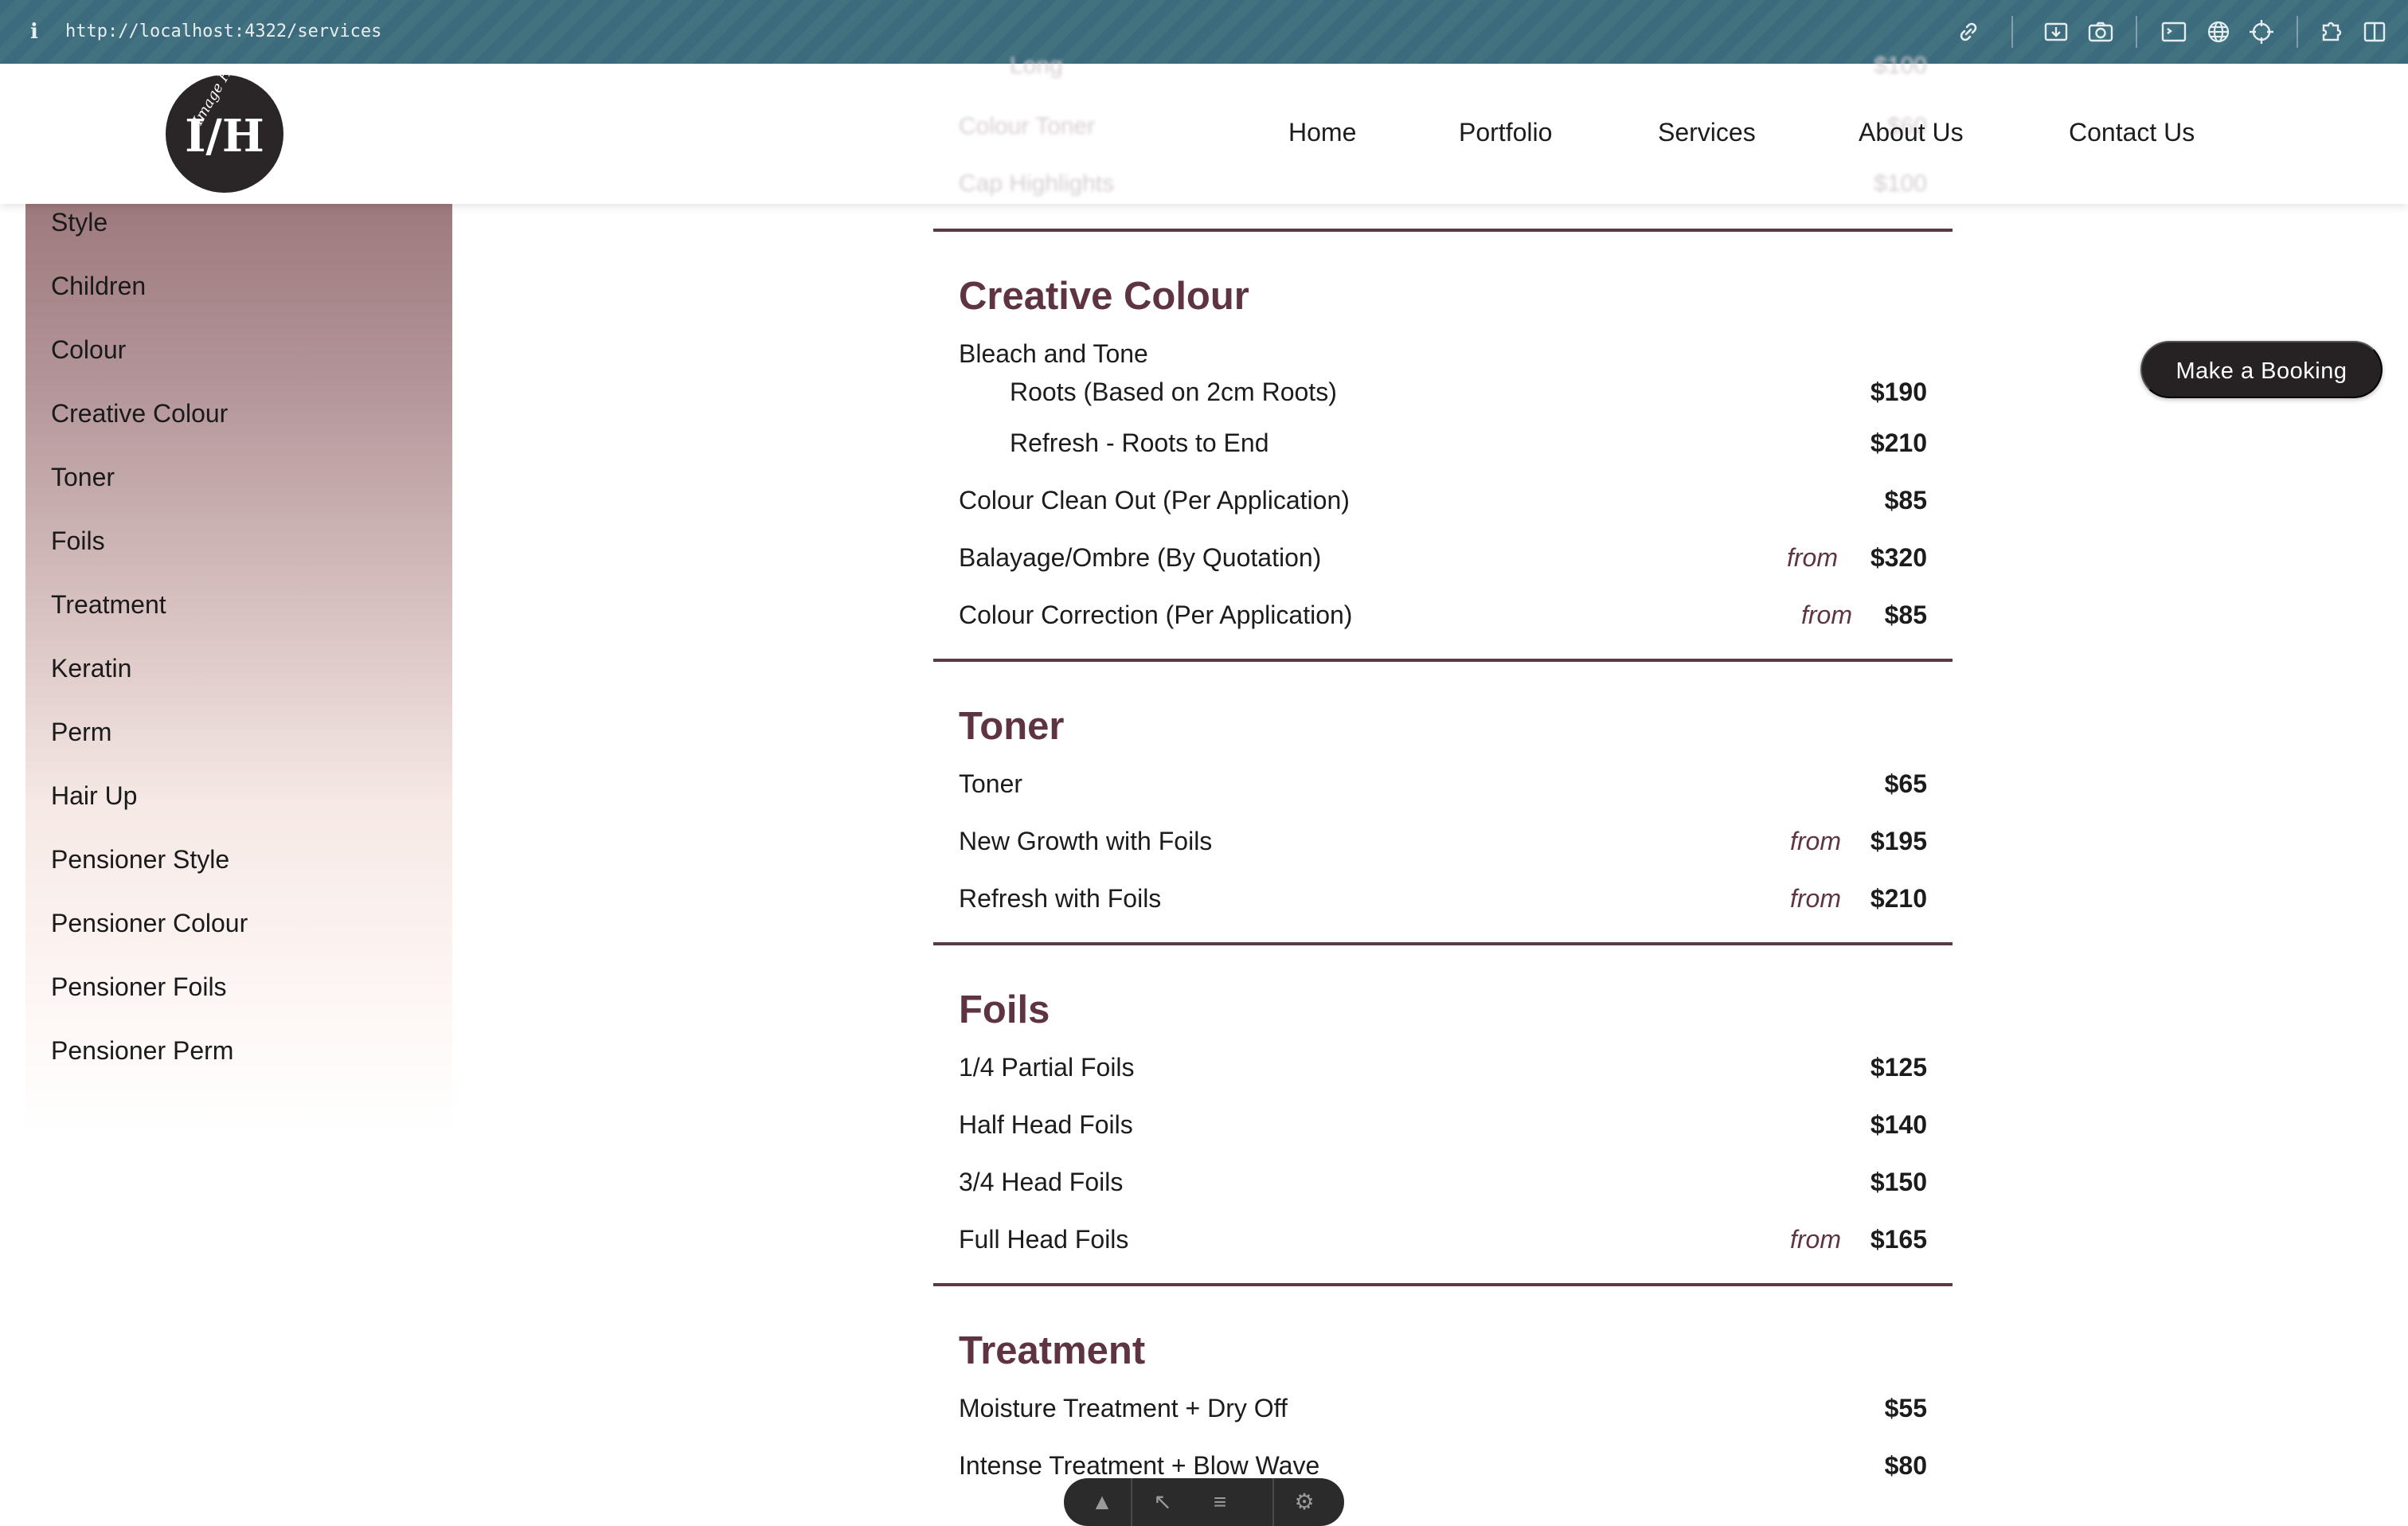 The image size is (2408, 1526). What do you see at coordinates (78, 540) in the screenshot?
I see `sidebar-item-foils: Foils` at bounding box center [78, 540].